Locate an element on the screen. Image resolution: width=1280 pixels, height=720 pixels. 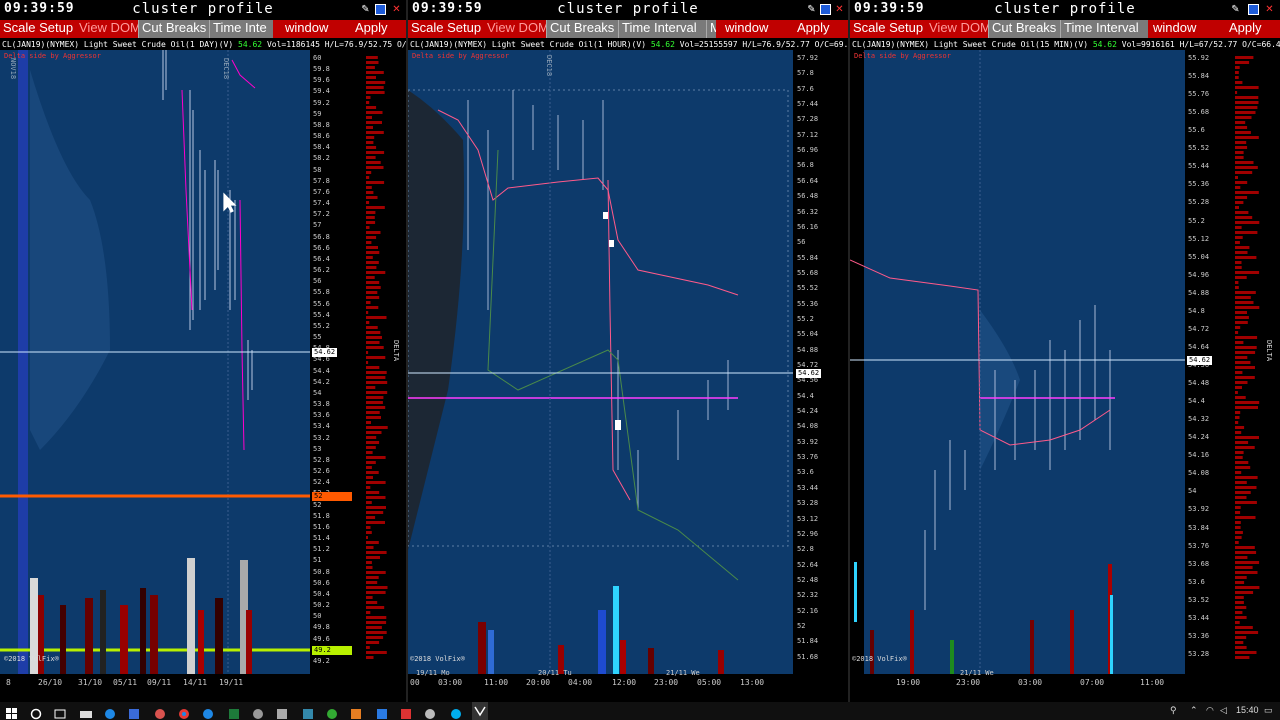
task-view-icon is located at coordinates (60, 712).